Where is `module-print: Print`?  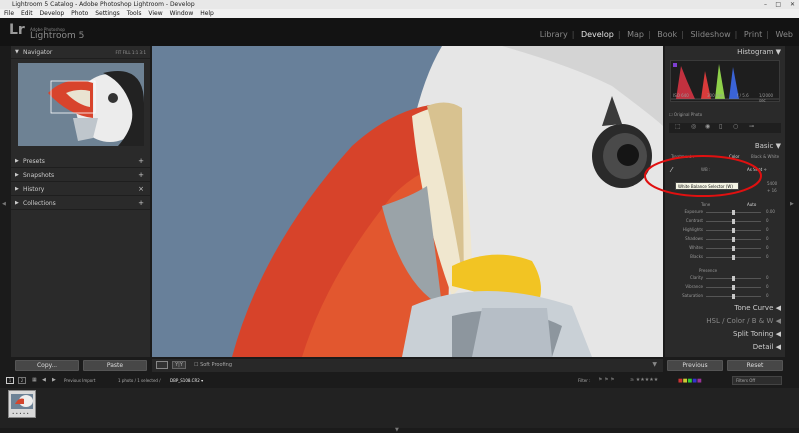
module-print: Print is located at coordinates (753, 34).